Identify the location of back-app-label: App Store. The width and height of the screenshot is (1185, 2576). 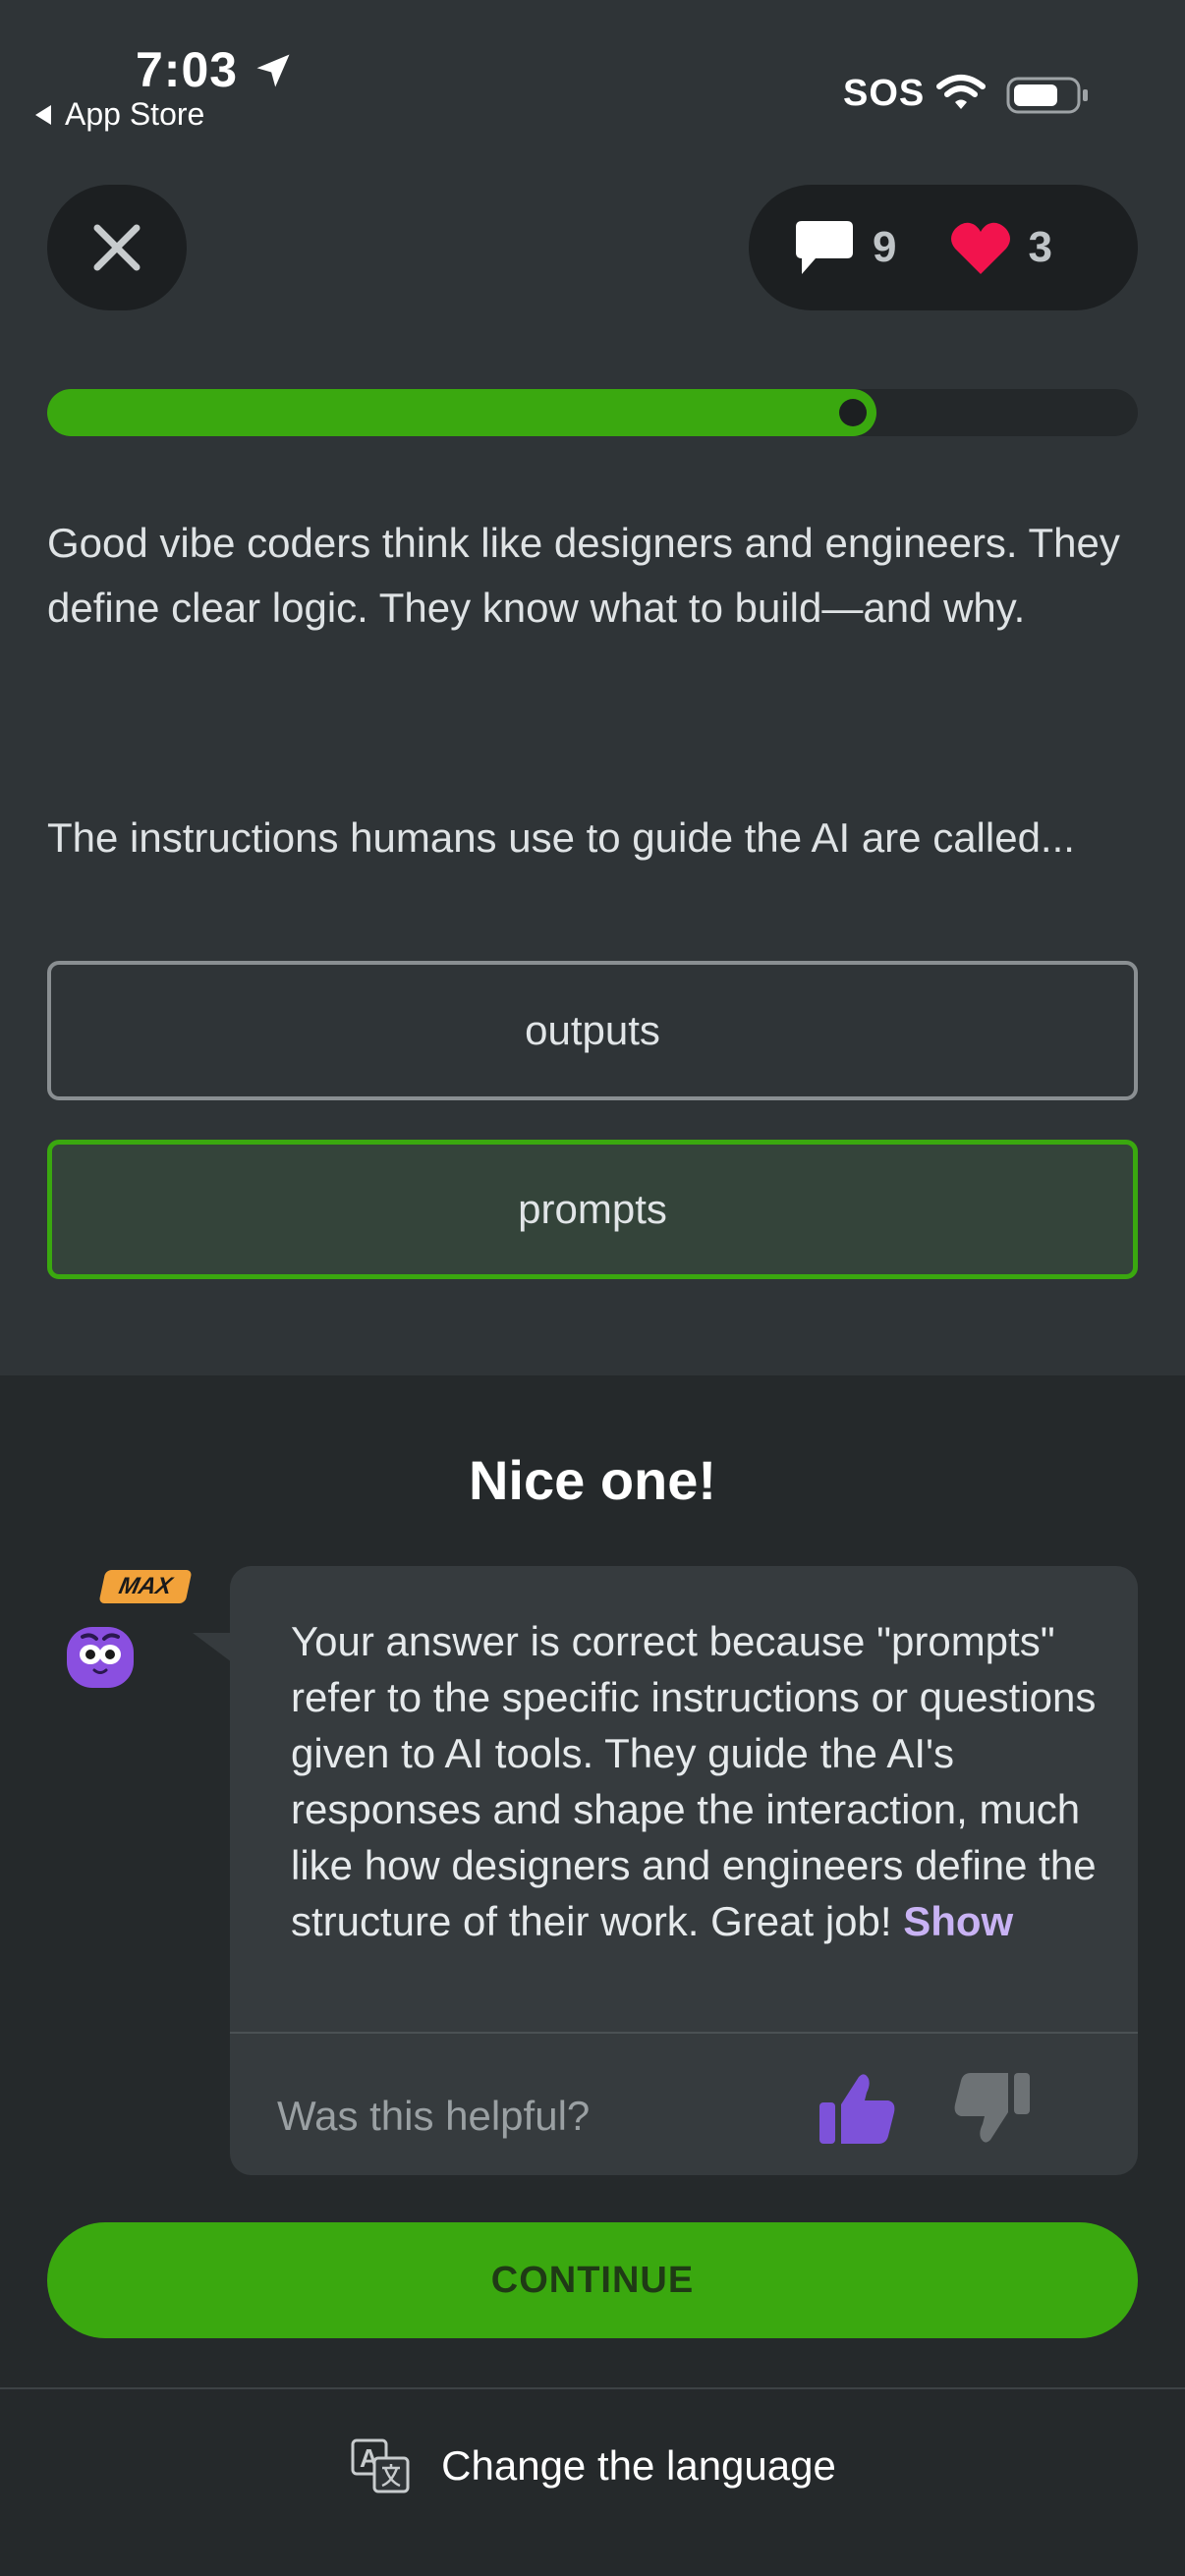
(135, 114).